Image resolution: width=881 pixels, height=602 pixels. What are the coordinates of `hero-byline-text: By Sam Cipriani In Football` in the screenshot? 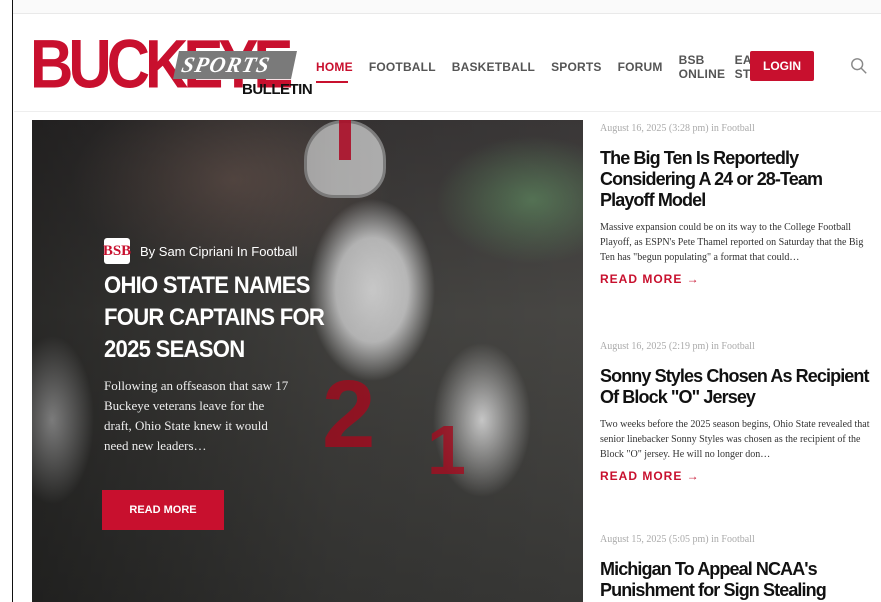 It's located at (219, 251).